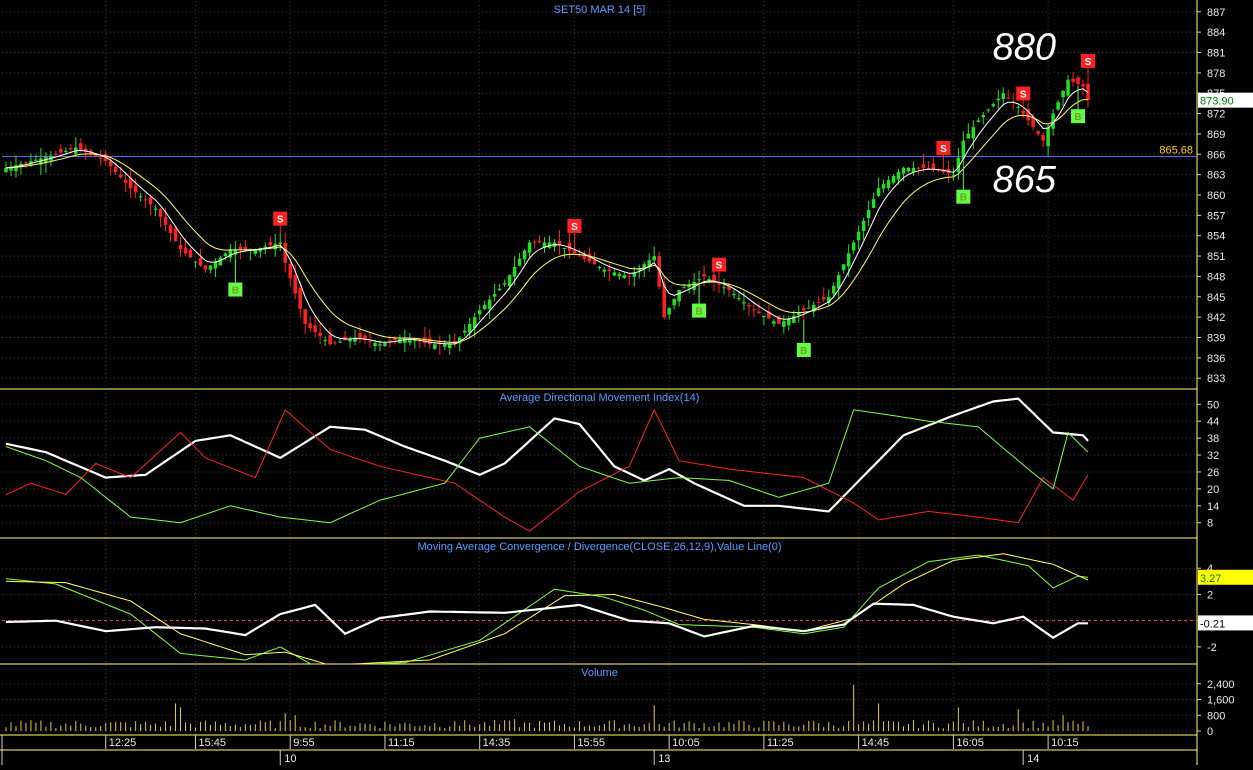 The height and width of the screenshot is (770, 1253). What do you see at coordinates (1024, 48) in the screenshot?
I see `price-annotation: 880` at bounding box center [1024, 48].